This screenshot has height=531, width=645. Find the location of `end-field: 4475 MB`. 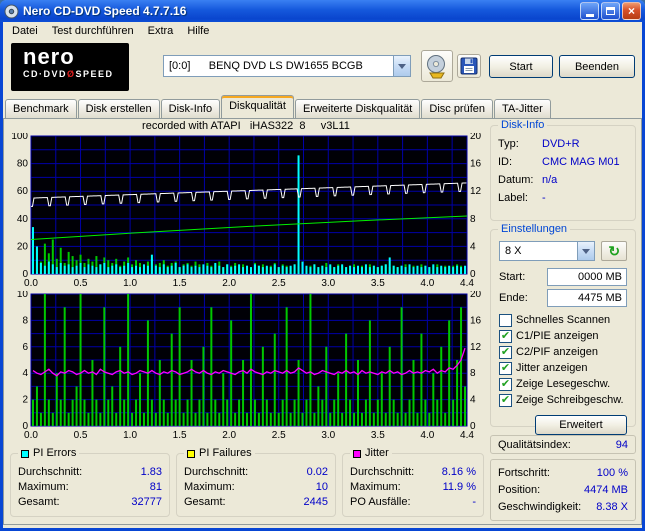

end-field: 4475 MB is located at coordinates (587, 297).